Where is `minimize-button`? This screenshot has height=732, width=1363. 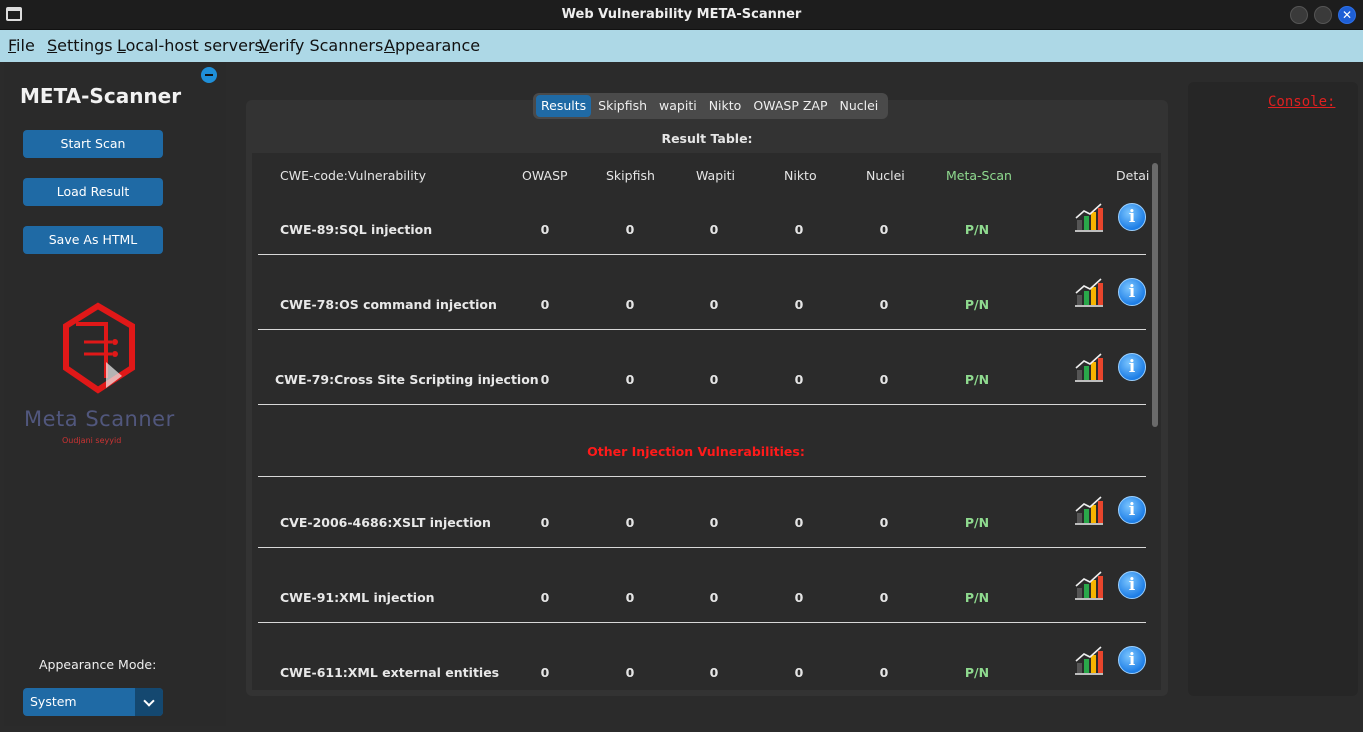 minimize-button is located at coordinates (1299, 15).